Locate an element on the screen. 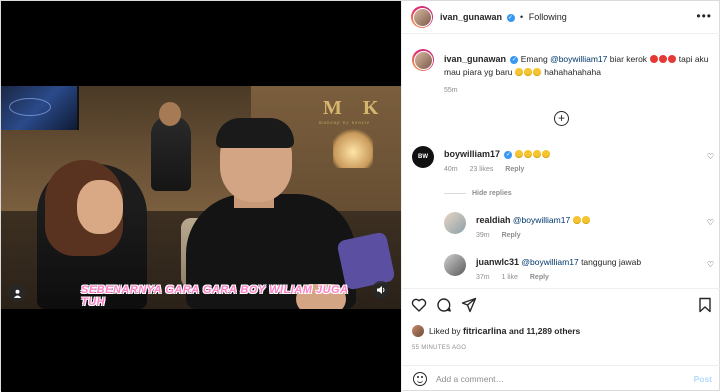 The height and width of the screenshot is (392, 720). reply-item: realdiah @boywilliam17 39m Reply ♡ is located at coordinates (582, 230).